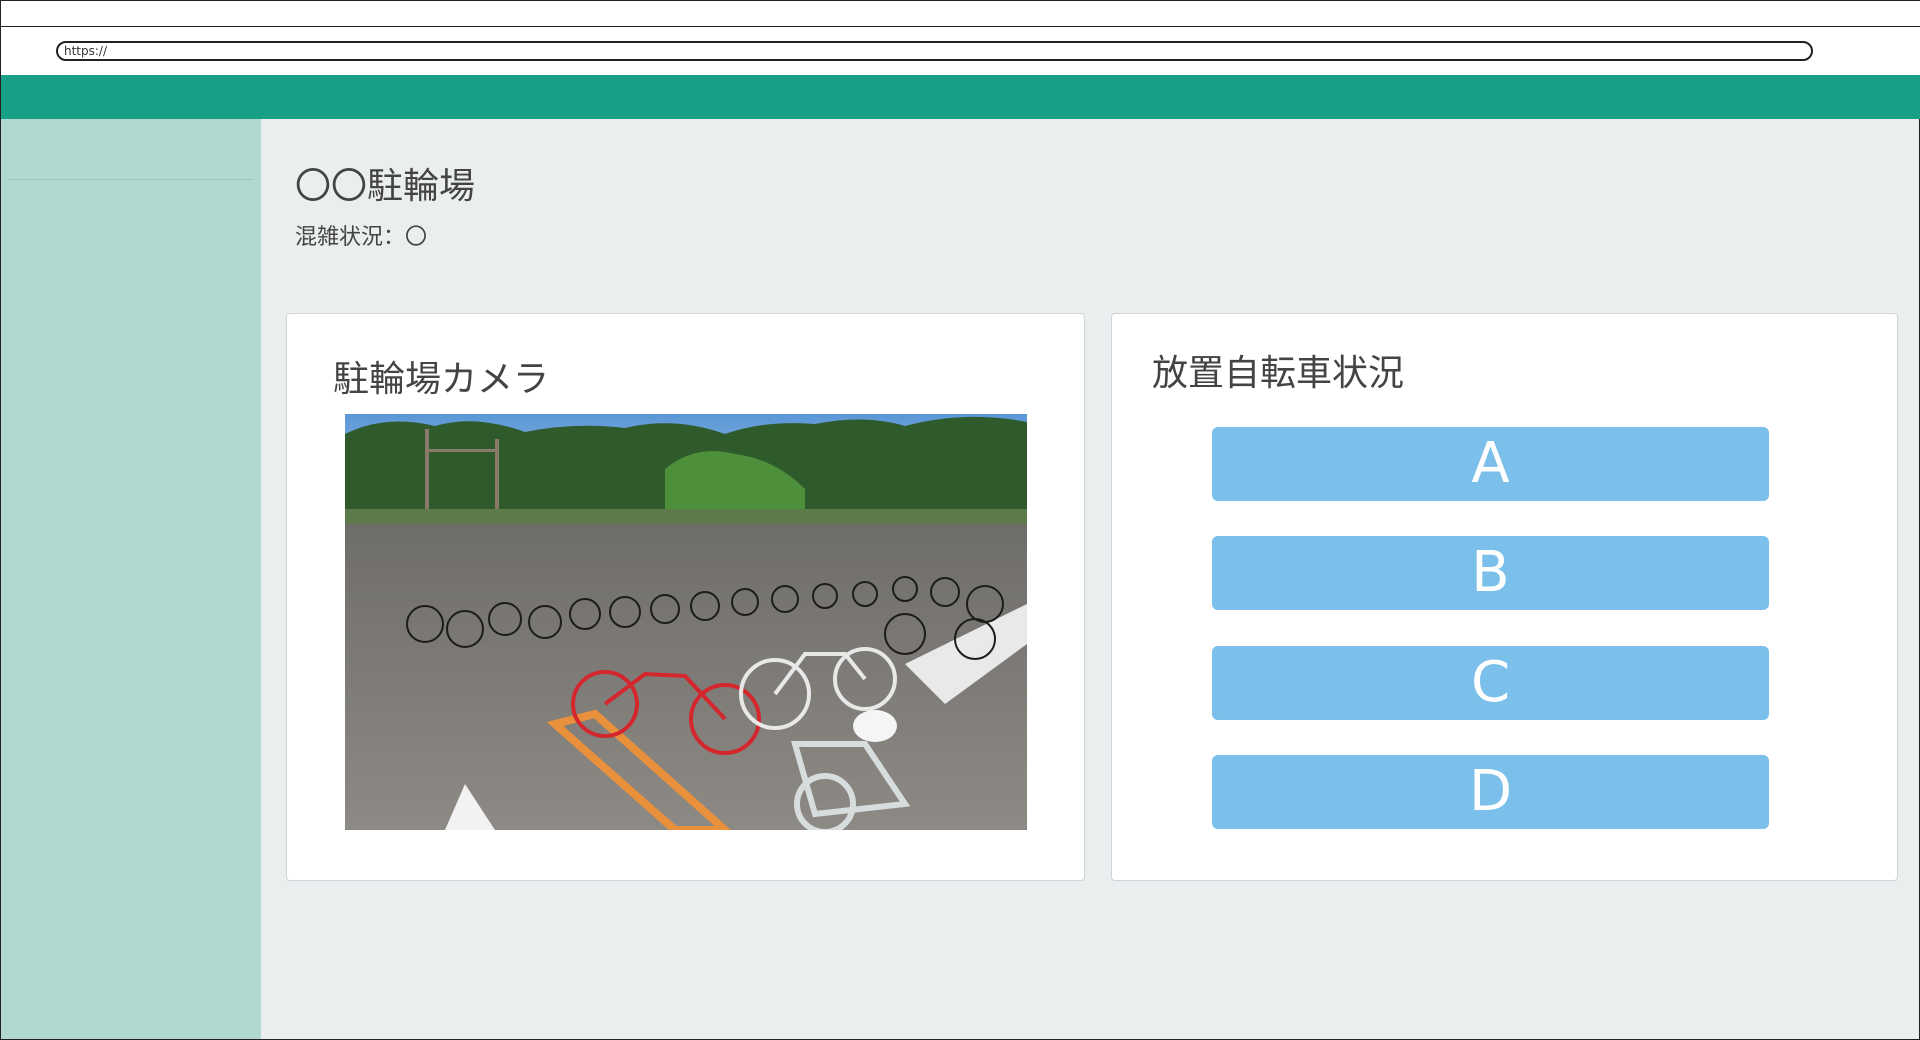 The image size is (1920, 1040). What do you see at coordinates (131, 179) in the screenshot?
I see `sidebar-divider` at bounding box center [131, 179].